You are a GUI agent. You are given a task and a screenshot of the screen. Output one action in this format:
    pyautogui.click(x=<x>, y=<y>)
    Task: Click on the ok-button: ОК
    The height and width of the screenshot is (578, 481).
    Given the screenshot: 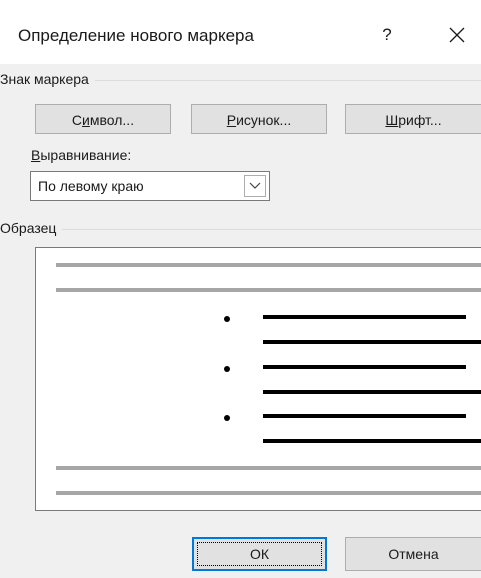 What is the action you would take?
    pyautogui.click(x=259, y=554)
    